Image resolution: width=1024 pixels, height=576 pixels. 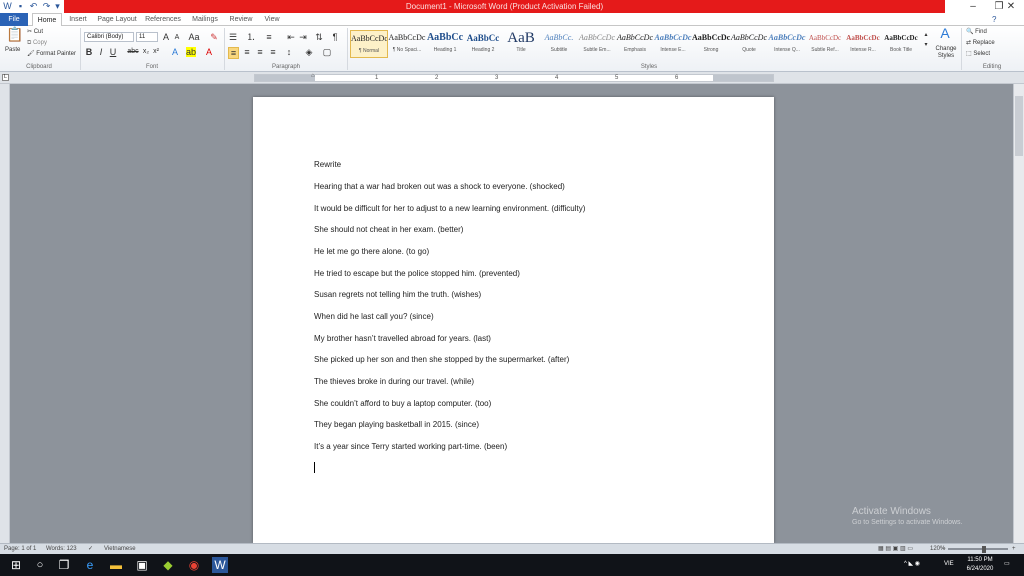 I want to click on change-case-icon: Aa, so click(x=194, y=37).